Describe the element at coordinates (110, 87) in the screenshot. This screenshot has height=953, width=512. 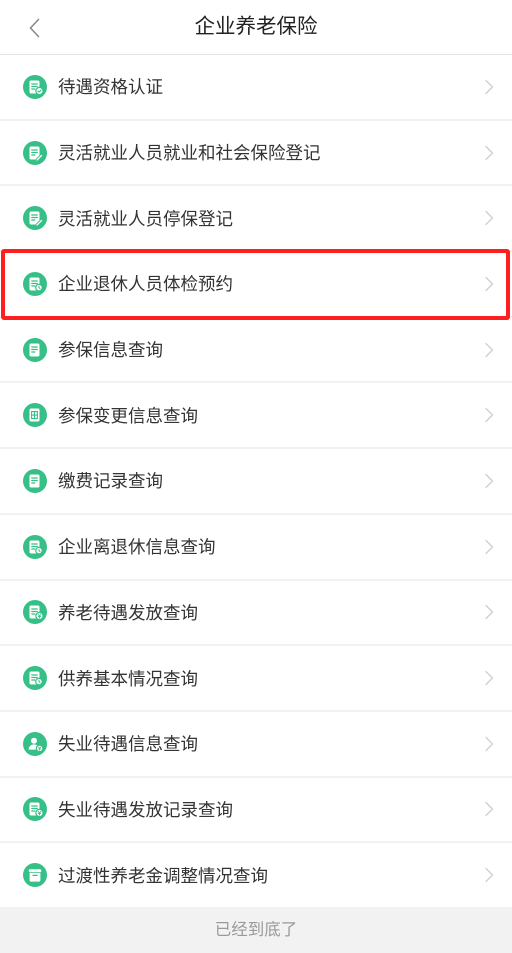
I see `menu-item-label: 待遇资格认证` at that location.